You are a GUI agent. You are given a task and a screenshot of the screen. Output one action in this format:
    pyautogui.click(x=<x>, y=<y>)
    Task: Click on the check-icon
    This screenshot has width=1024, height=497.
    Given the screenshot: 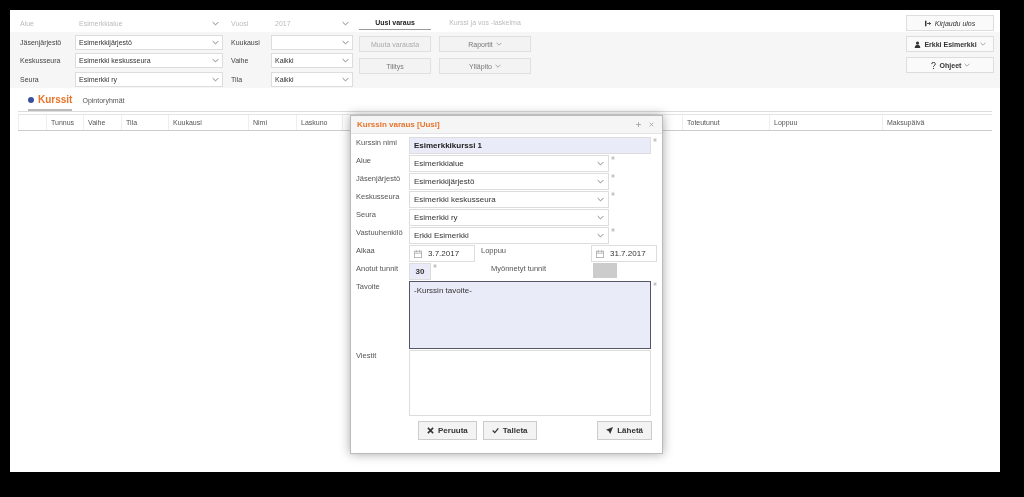 What is the action you would take?
    pyautogui.click(x=495, y=430)
    